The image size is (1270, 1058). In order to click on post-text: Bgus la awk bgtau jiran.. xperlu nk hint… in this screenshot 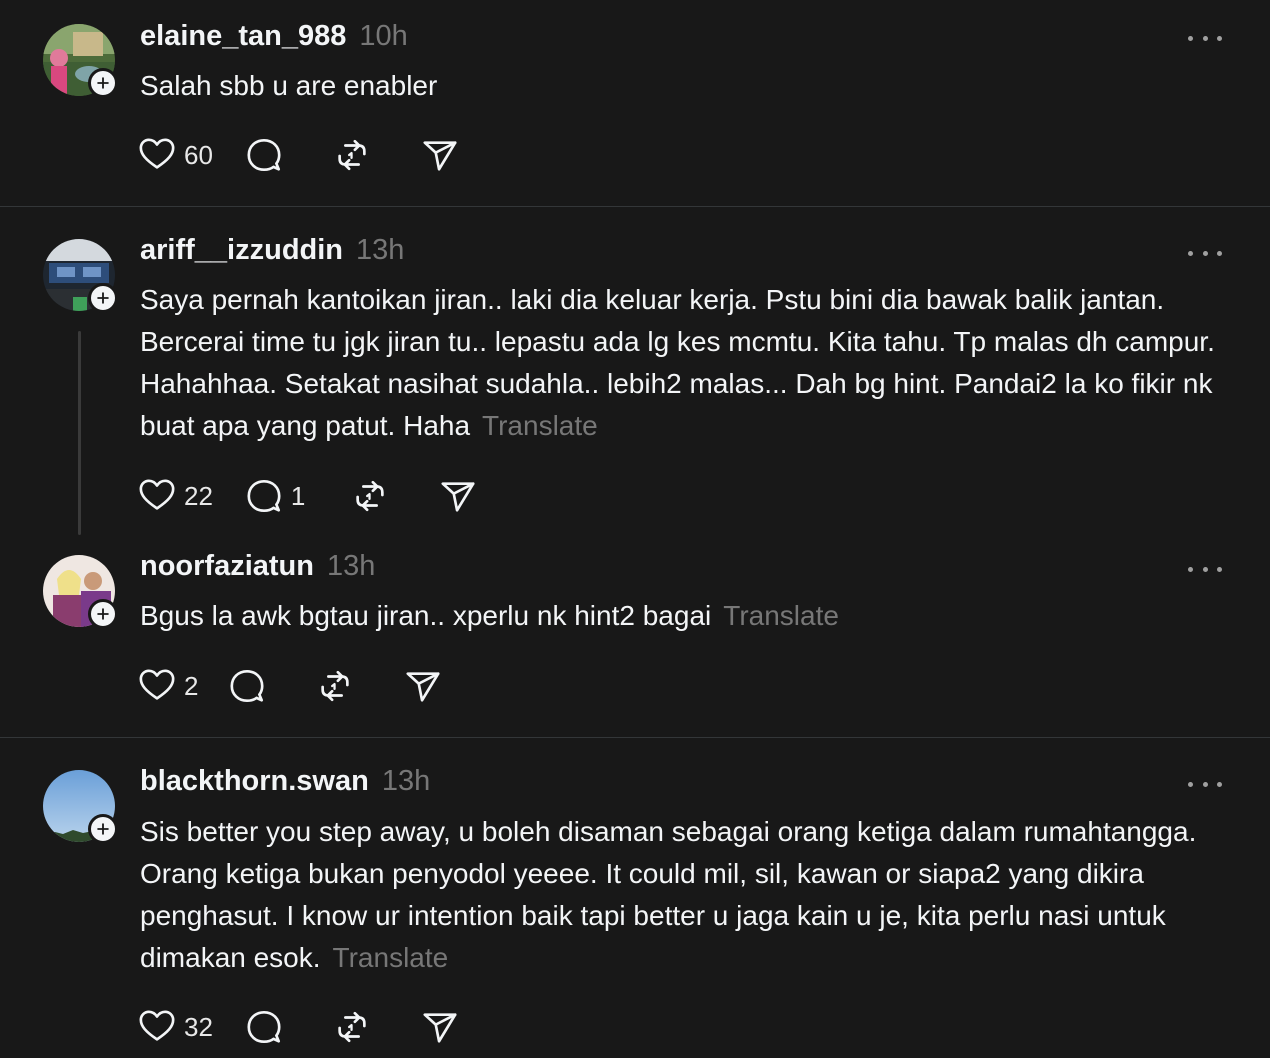, I will do `click(685, 616)`.